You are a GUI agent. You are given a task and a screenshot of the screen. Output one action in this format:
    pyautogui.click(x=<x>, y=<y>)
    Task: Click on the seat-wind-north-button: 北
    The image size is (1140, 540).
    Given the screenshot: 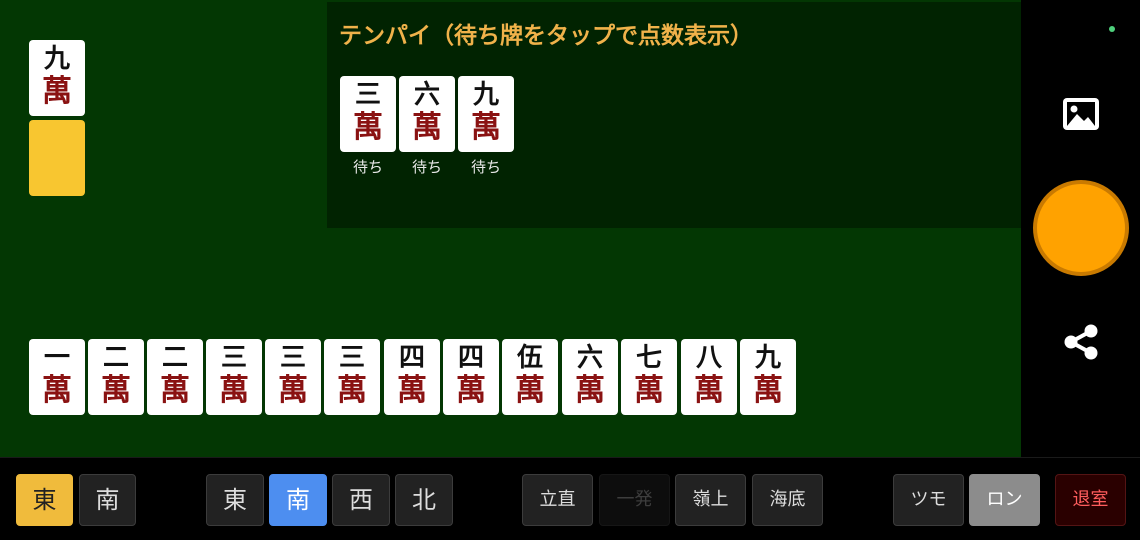 What is the action you would take?
    pyautogui.click(x=424, y=500)
    